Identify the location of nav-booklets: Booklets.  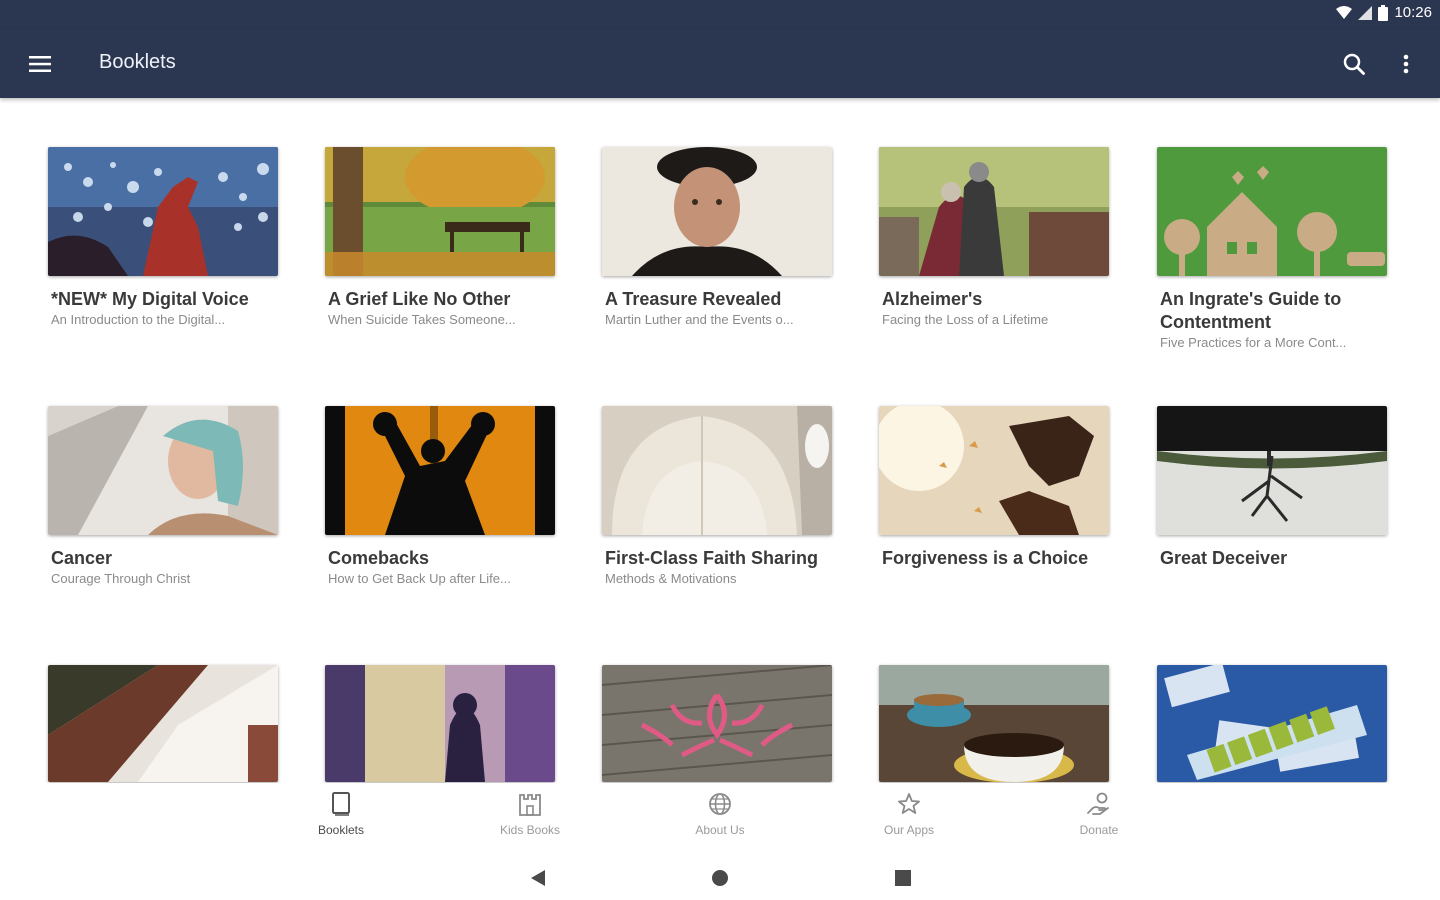
(341, 814).